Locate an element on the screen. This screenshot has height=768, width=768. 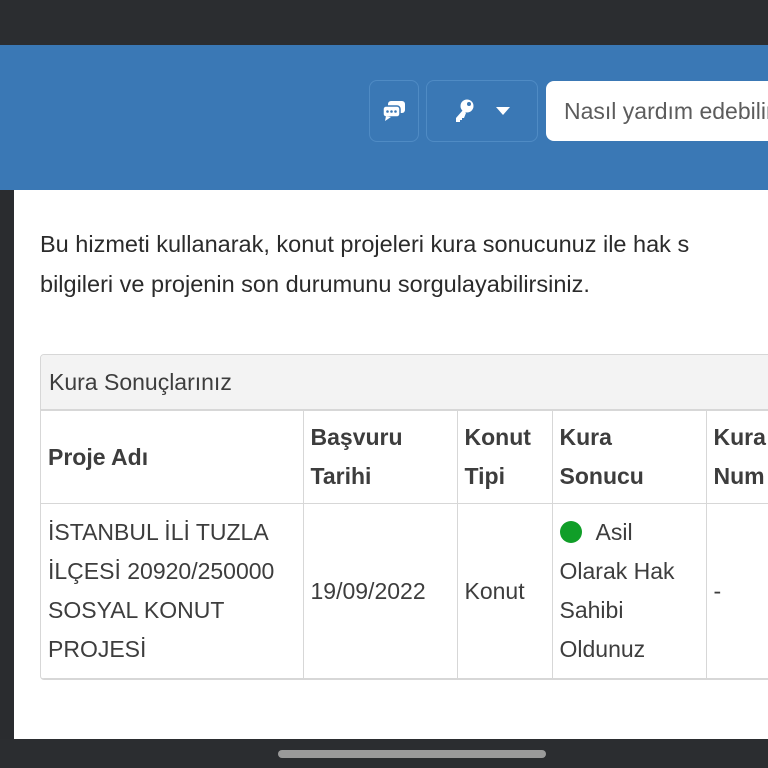
column-header-project: Proje Adı is located at coordinates (172, 457).